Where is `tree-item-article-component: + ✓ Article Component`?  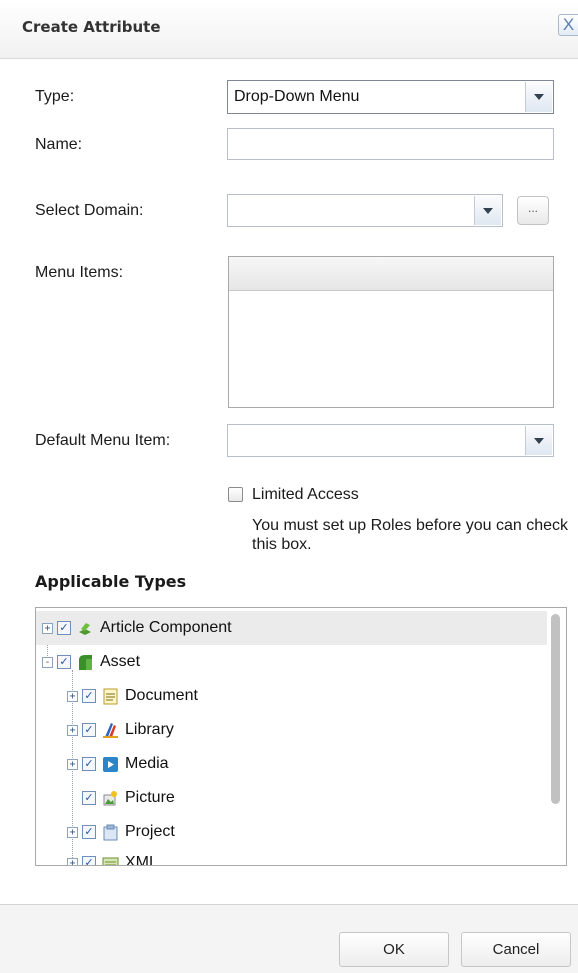 tree-item-article-component: + ✓ Article Component is located at coordinates (291, 628).